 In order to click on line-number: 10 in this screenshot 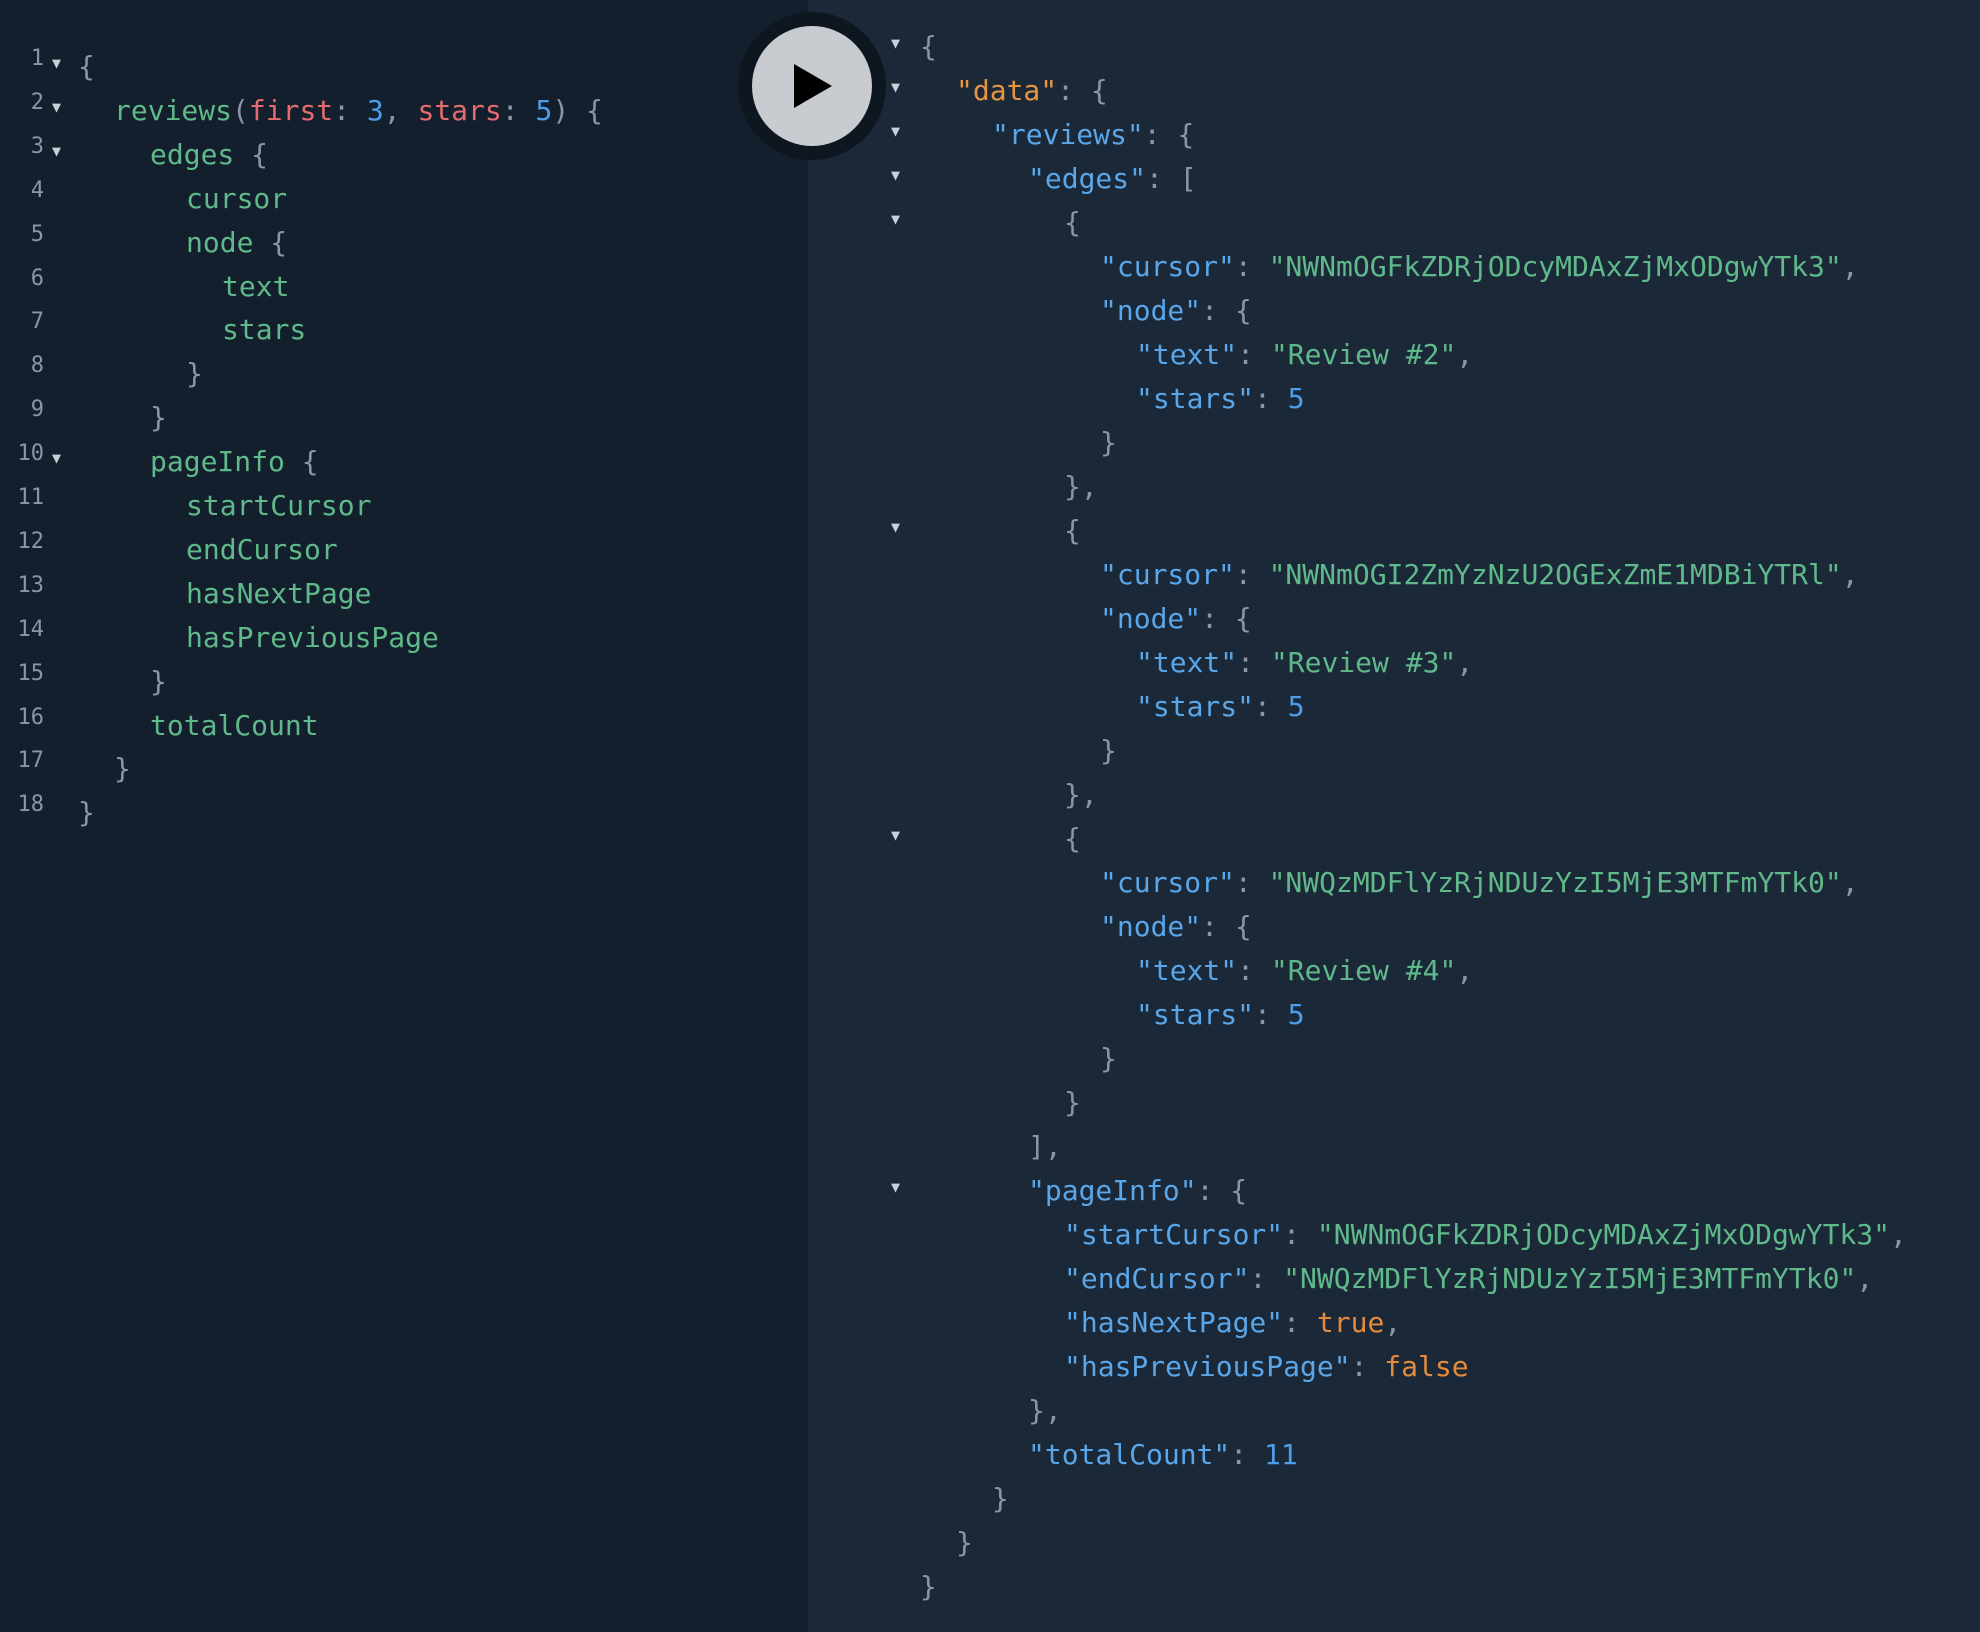, I will do `click(31, 454)`.